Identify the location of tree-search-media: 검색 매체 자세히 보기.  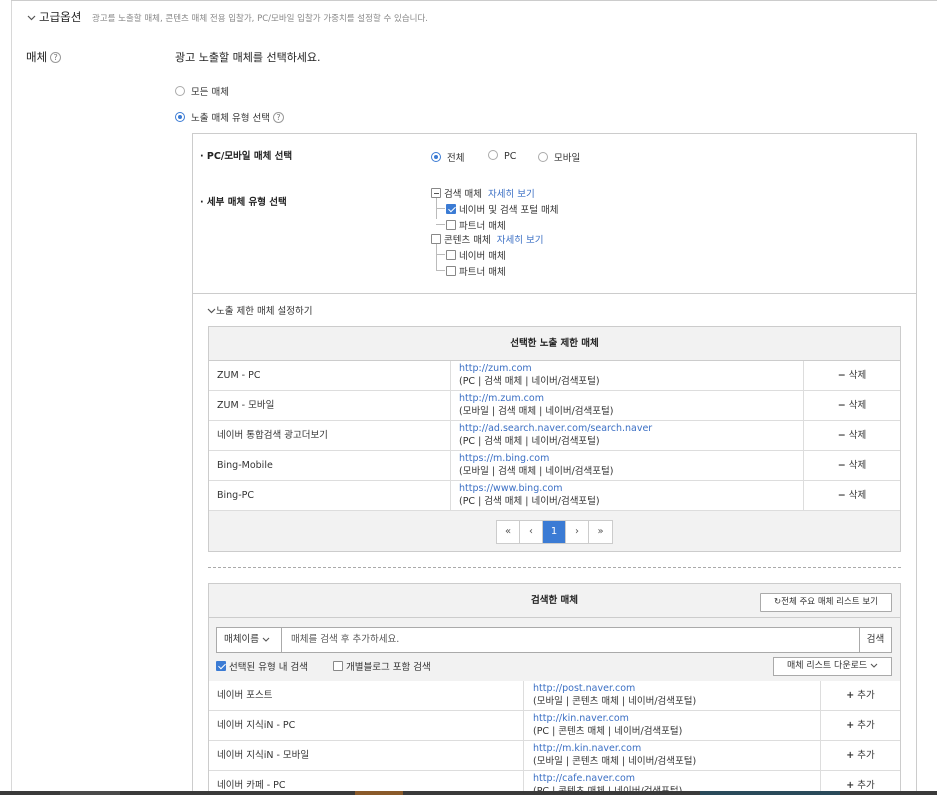
(483, 193).